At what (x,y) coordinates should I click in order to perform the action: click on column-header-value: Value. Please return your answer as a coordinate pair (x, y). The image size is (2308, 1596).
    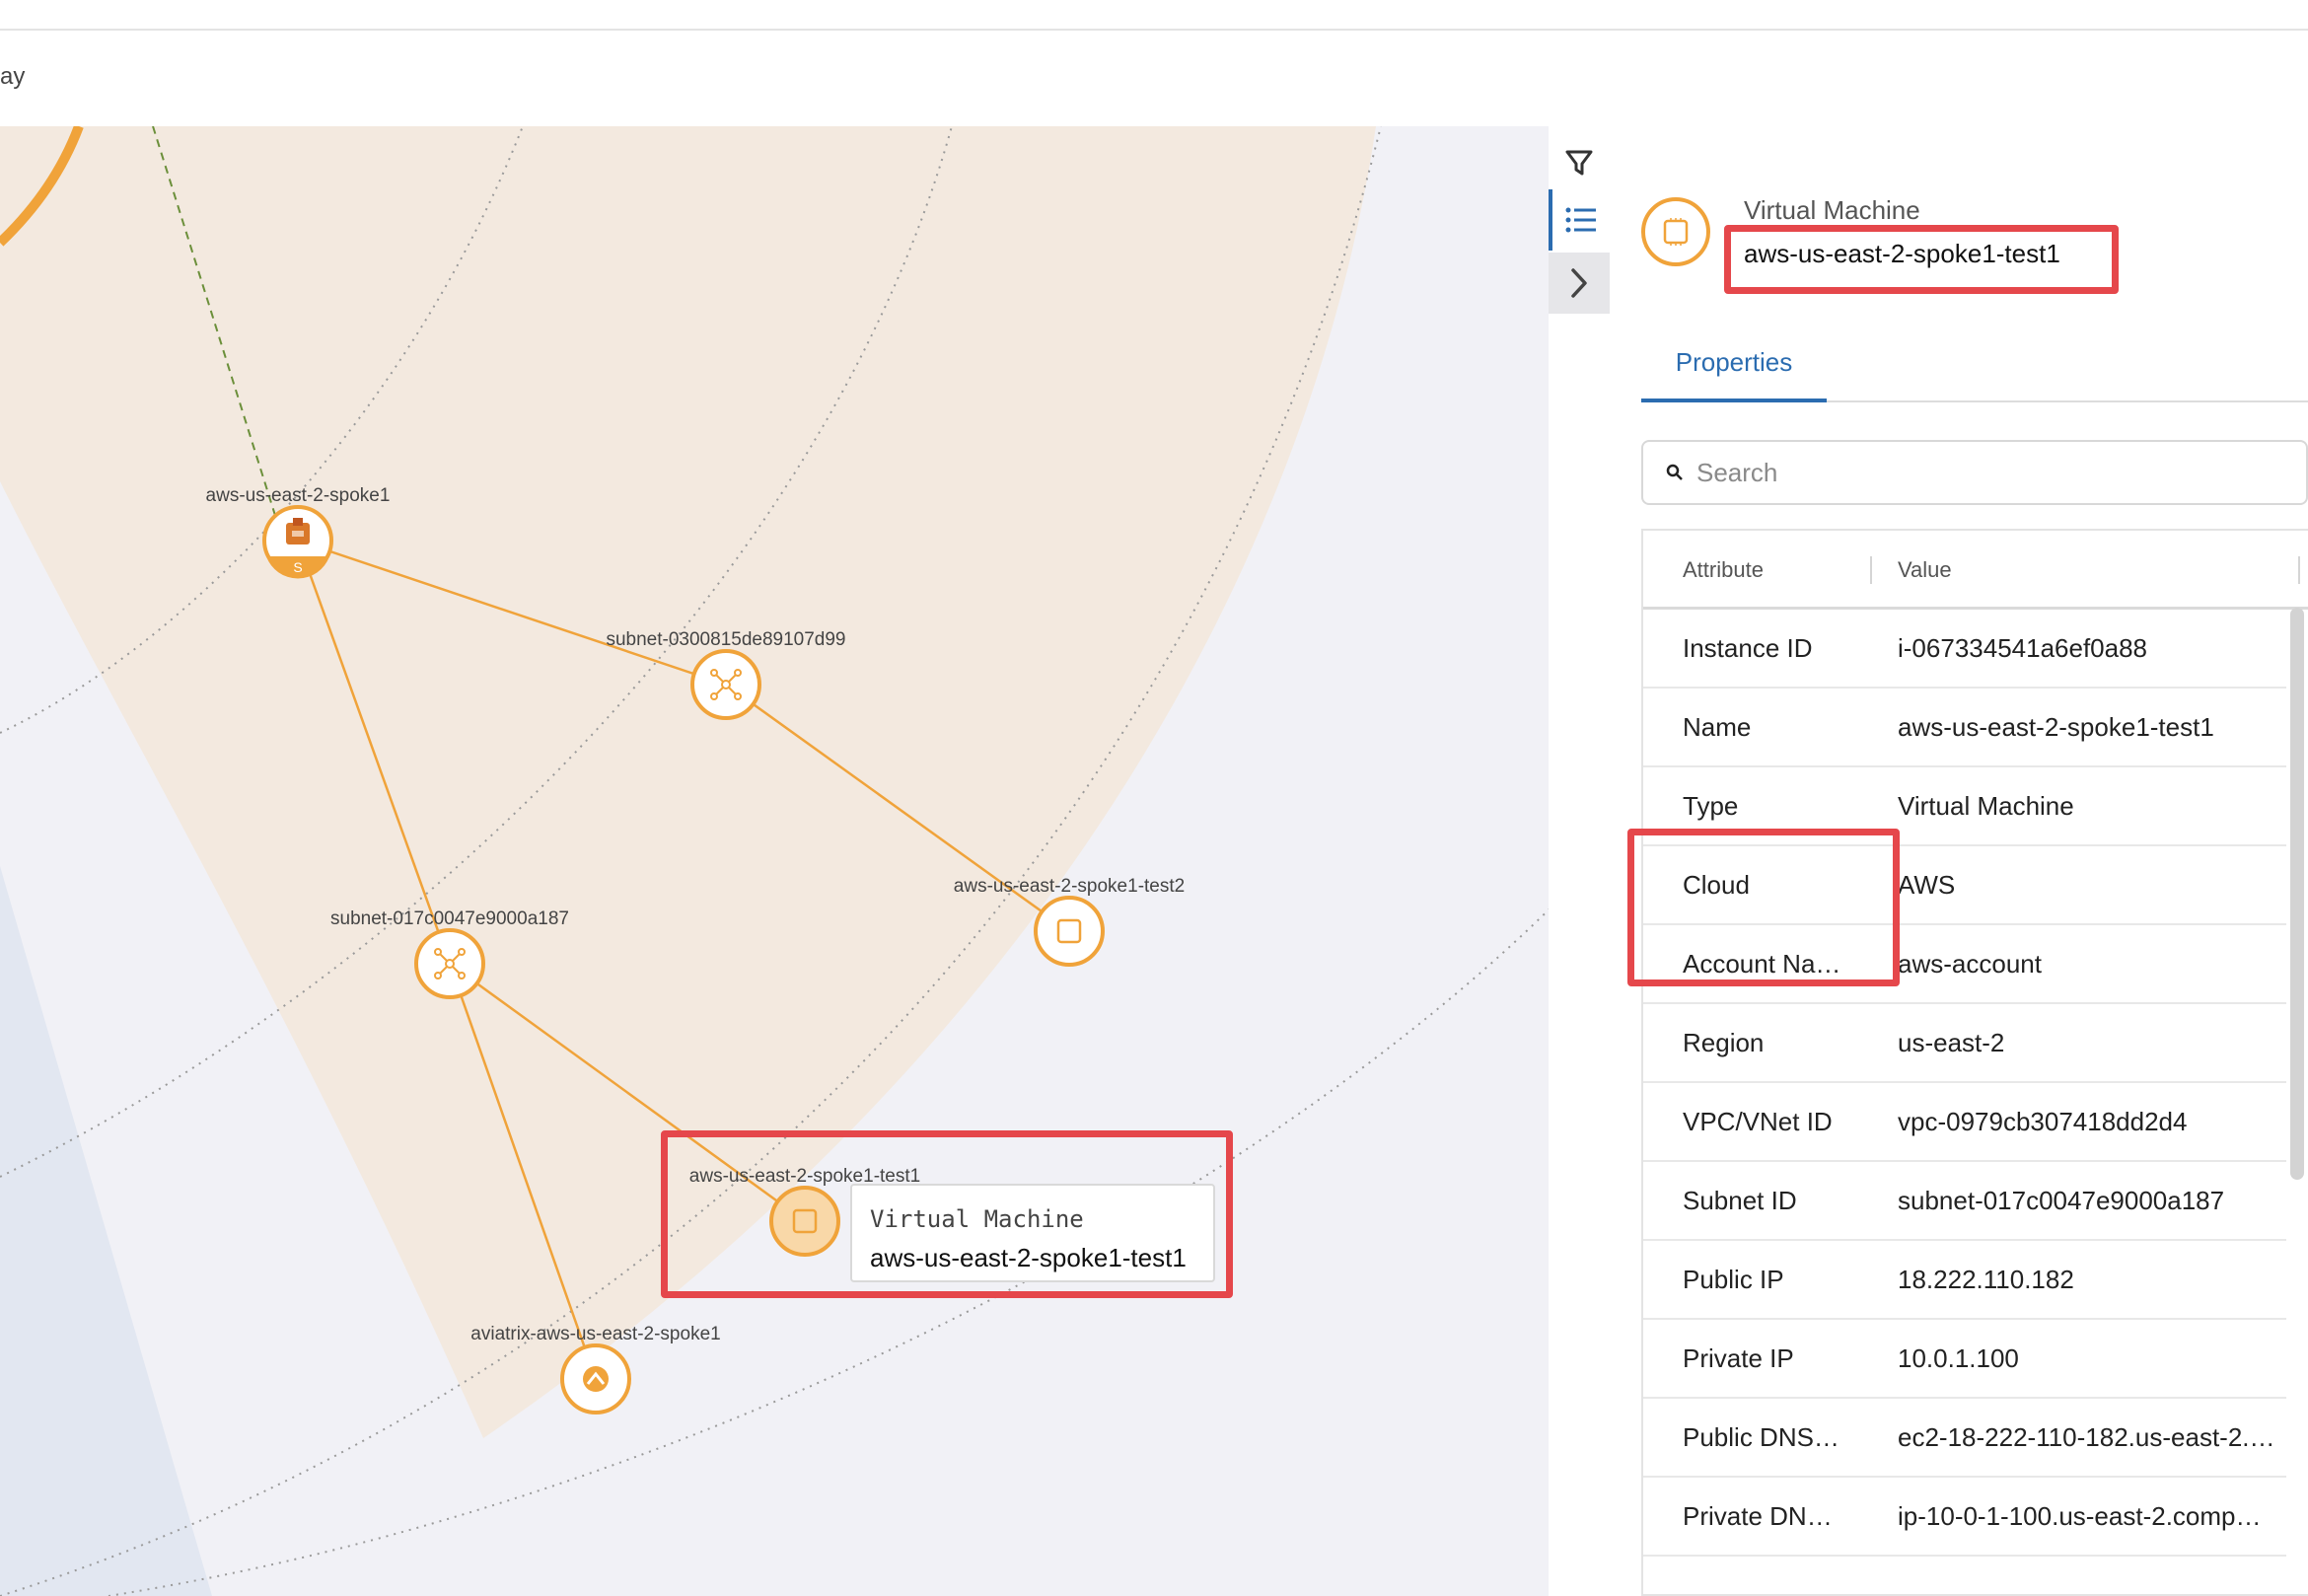
    Looking at the image, I should click on (1925, 570).